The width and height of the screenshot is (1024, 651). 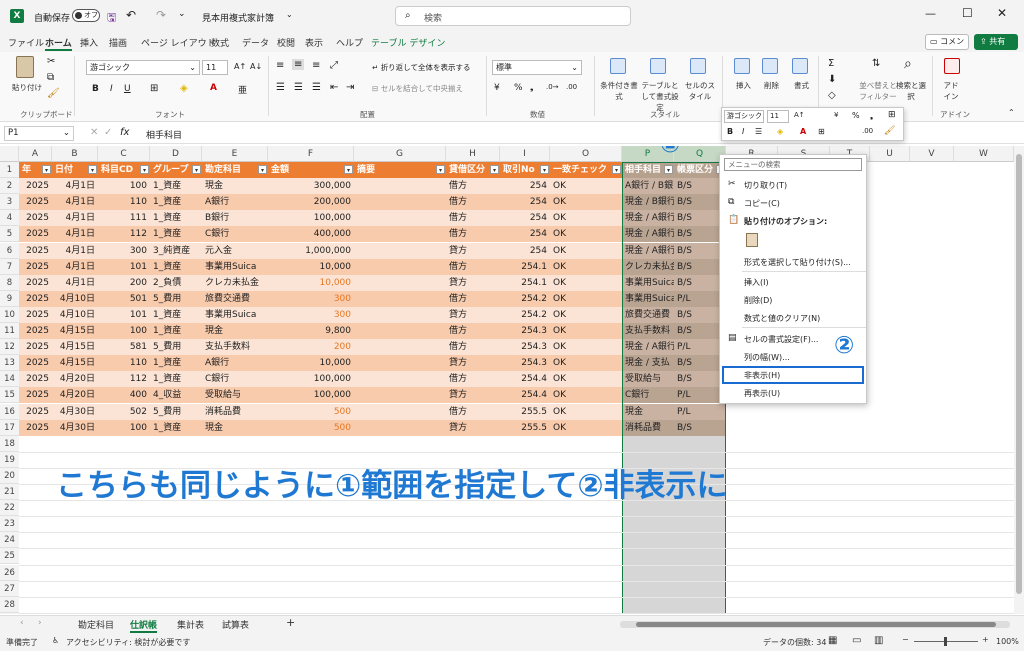 What do you see at coordinates (75, 314) in the screenshot?
I see `table-cell: 4月10日` at bounding box center [75, 314].